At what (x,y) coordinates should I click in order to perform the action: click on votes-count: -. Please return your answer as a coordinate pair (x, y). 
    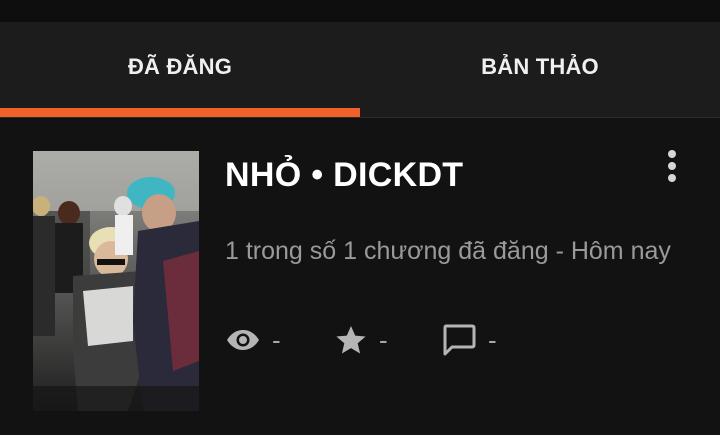
    Looking at the image, I should click on (383, 339).